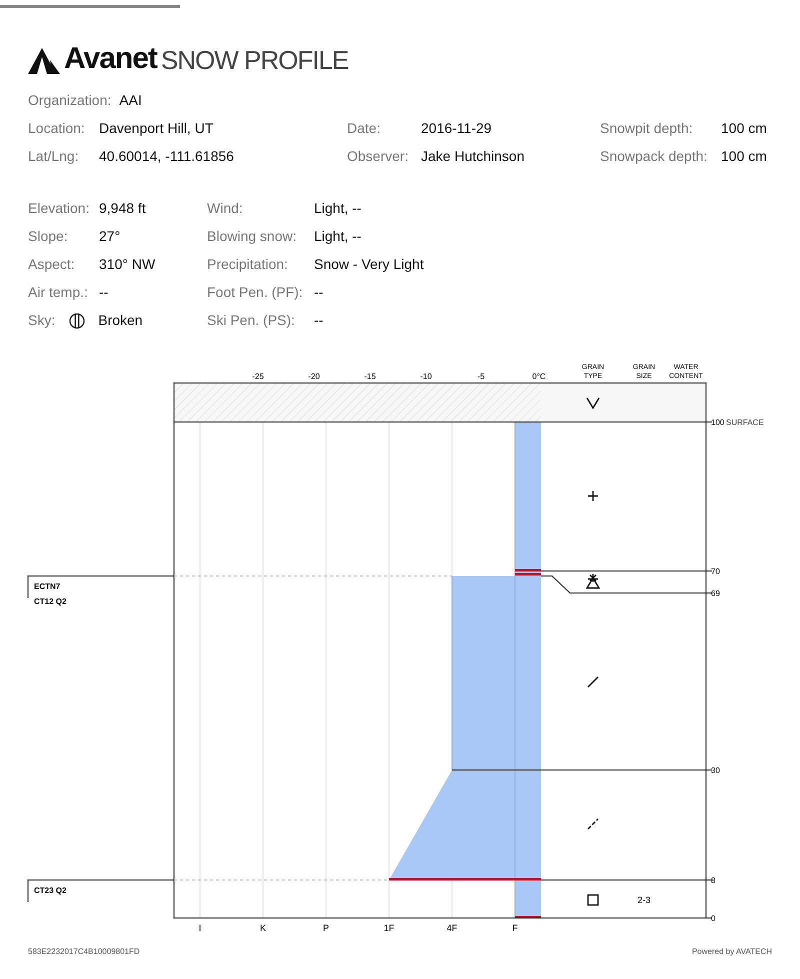 This screenshot has height=979, width=800. What do you see at coordinates (715, 593) in the screenshot?
I see `height-label: 69` at bounding box center [715, 593].